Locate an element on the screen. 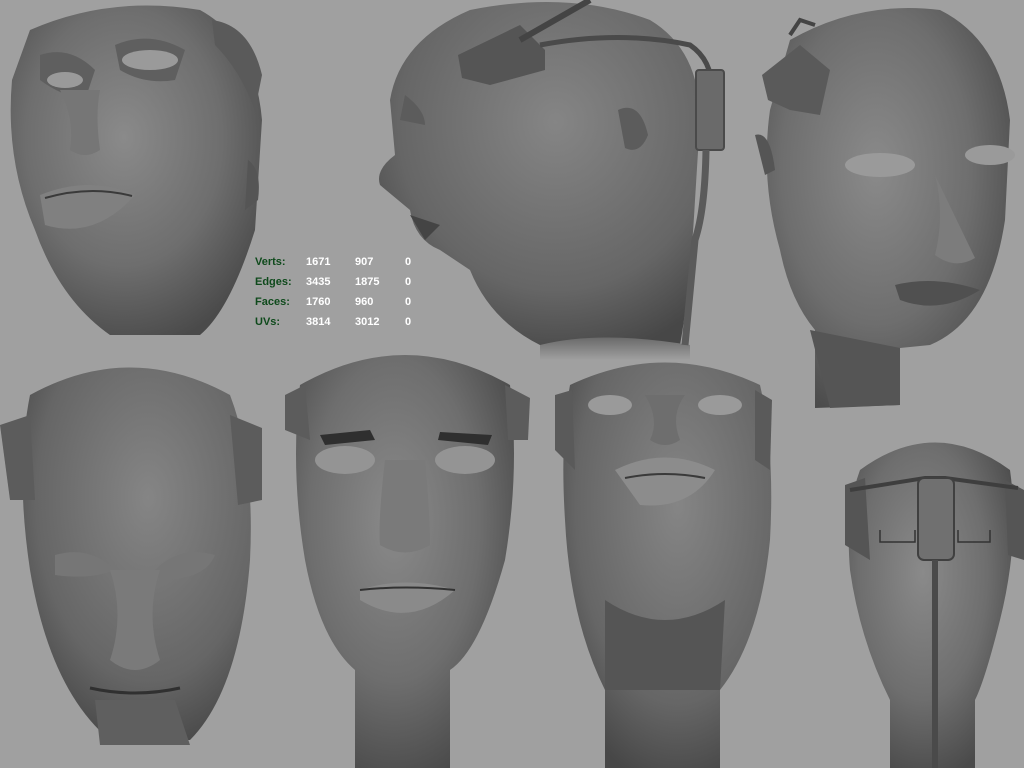 The width and height of the screenshot is (1024, 768). hud-value-faces-total: 1760 is located at coordinates (318, 302).